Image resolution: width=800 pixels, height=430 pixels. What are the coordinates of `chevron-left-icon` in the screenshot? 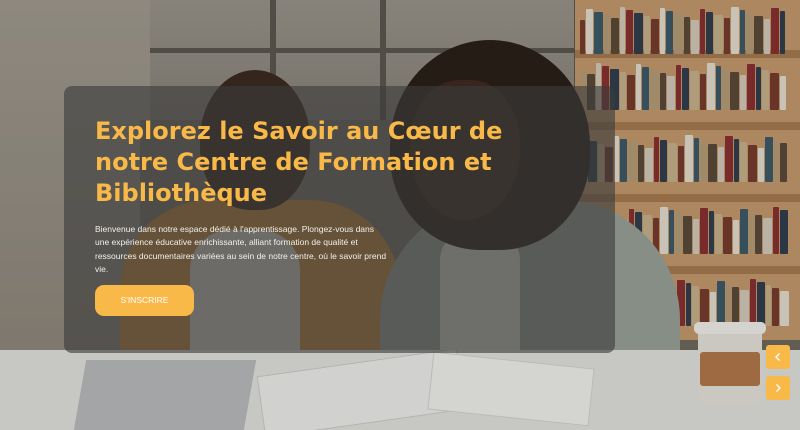 It's located at (777, 357).